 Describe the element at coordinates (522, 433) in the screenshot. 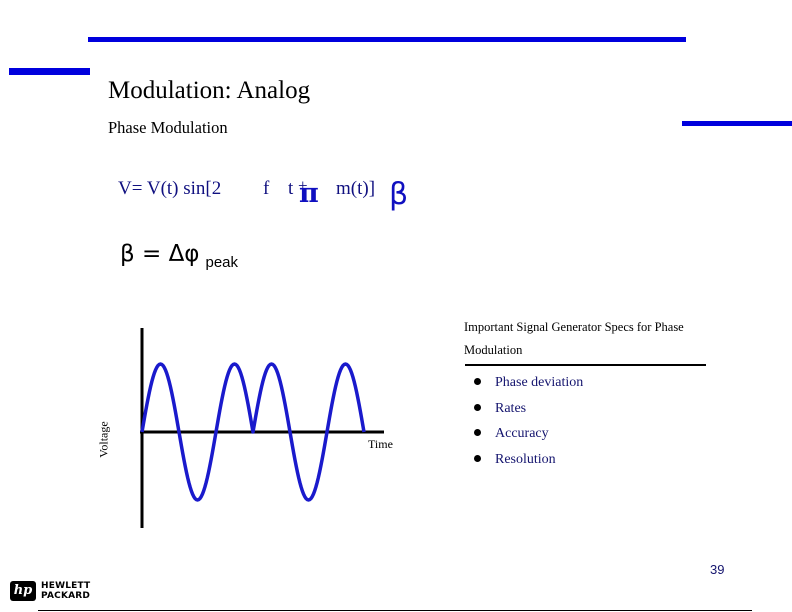

I see `spec-label: Accuracy` at that location.